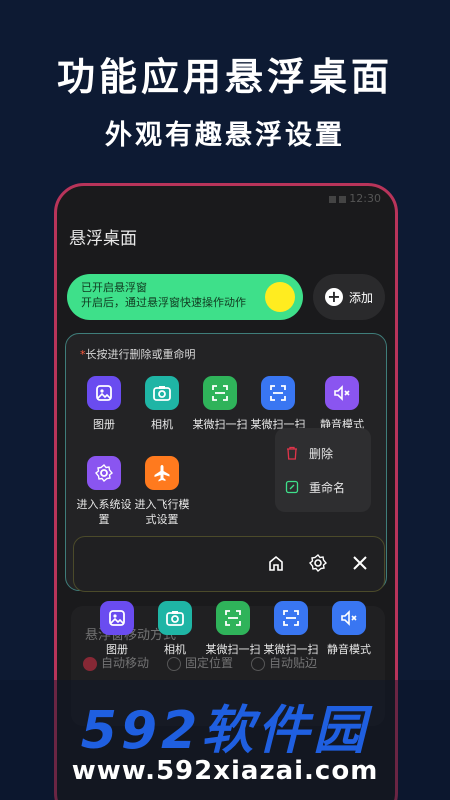 The width and height of the screenshot is (450, 800). Describe the element at coordinates (104, 491) in the screenshot. I see `shortcut-item: 进入系统设置` at that location.